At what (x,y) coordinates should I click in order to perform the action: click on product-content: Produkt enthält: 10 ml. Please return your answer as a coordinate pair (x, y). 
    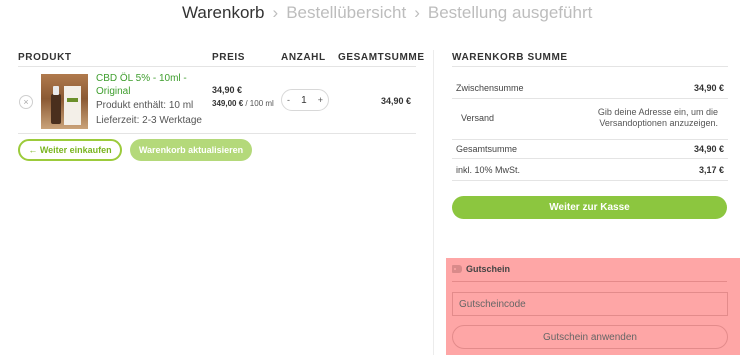
    Looking at the image, I should click on (145, 105).